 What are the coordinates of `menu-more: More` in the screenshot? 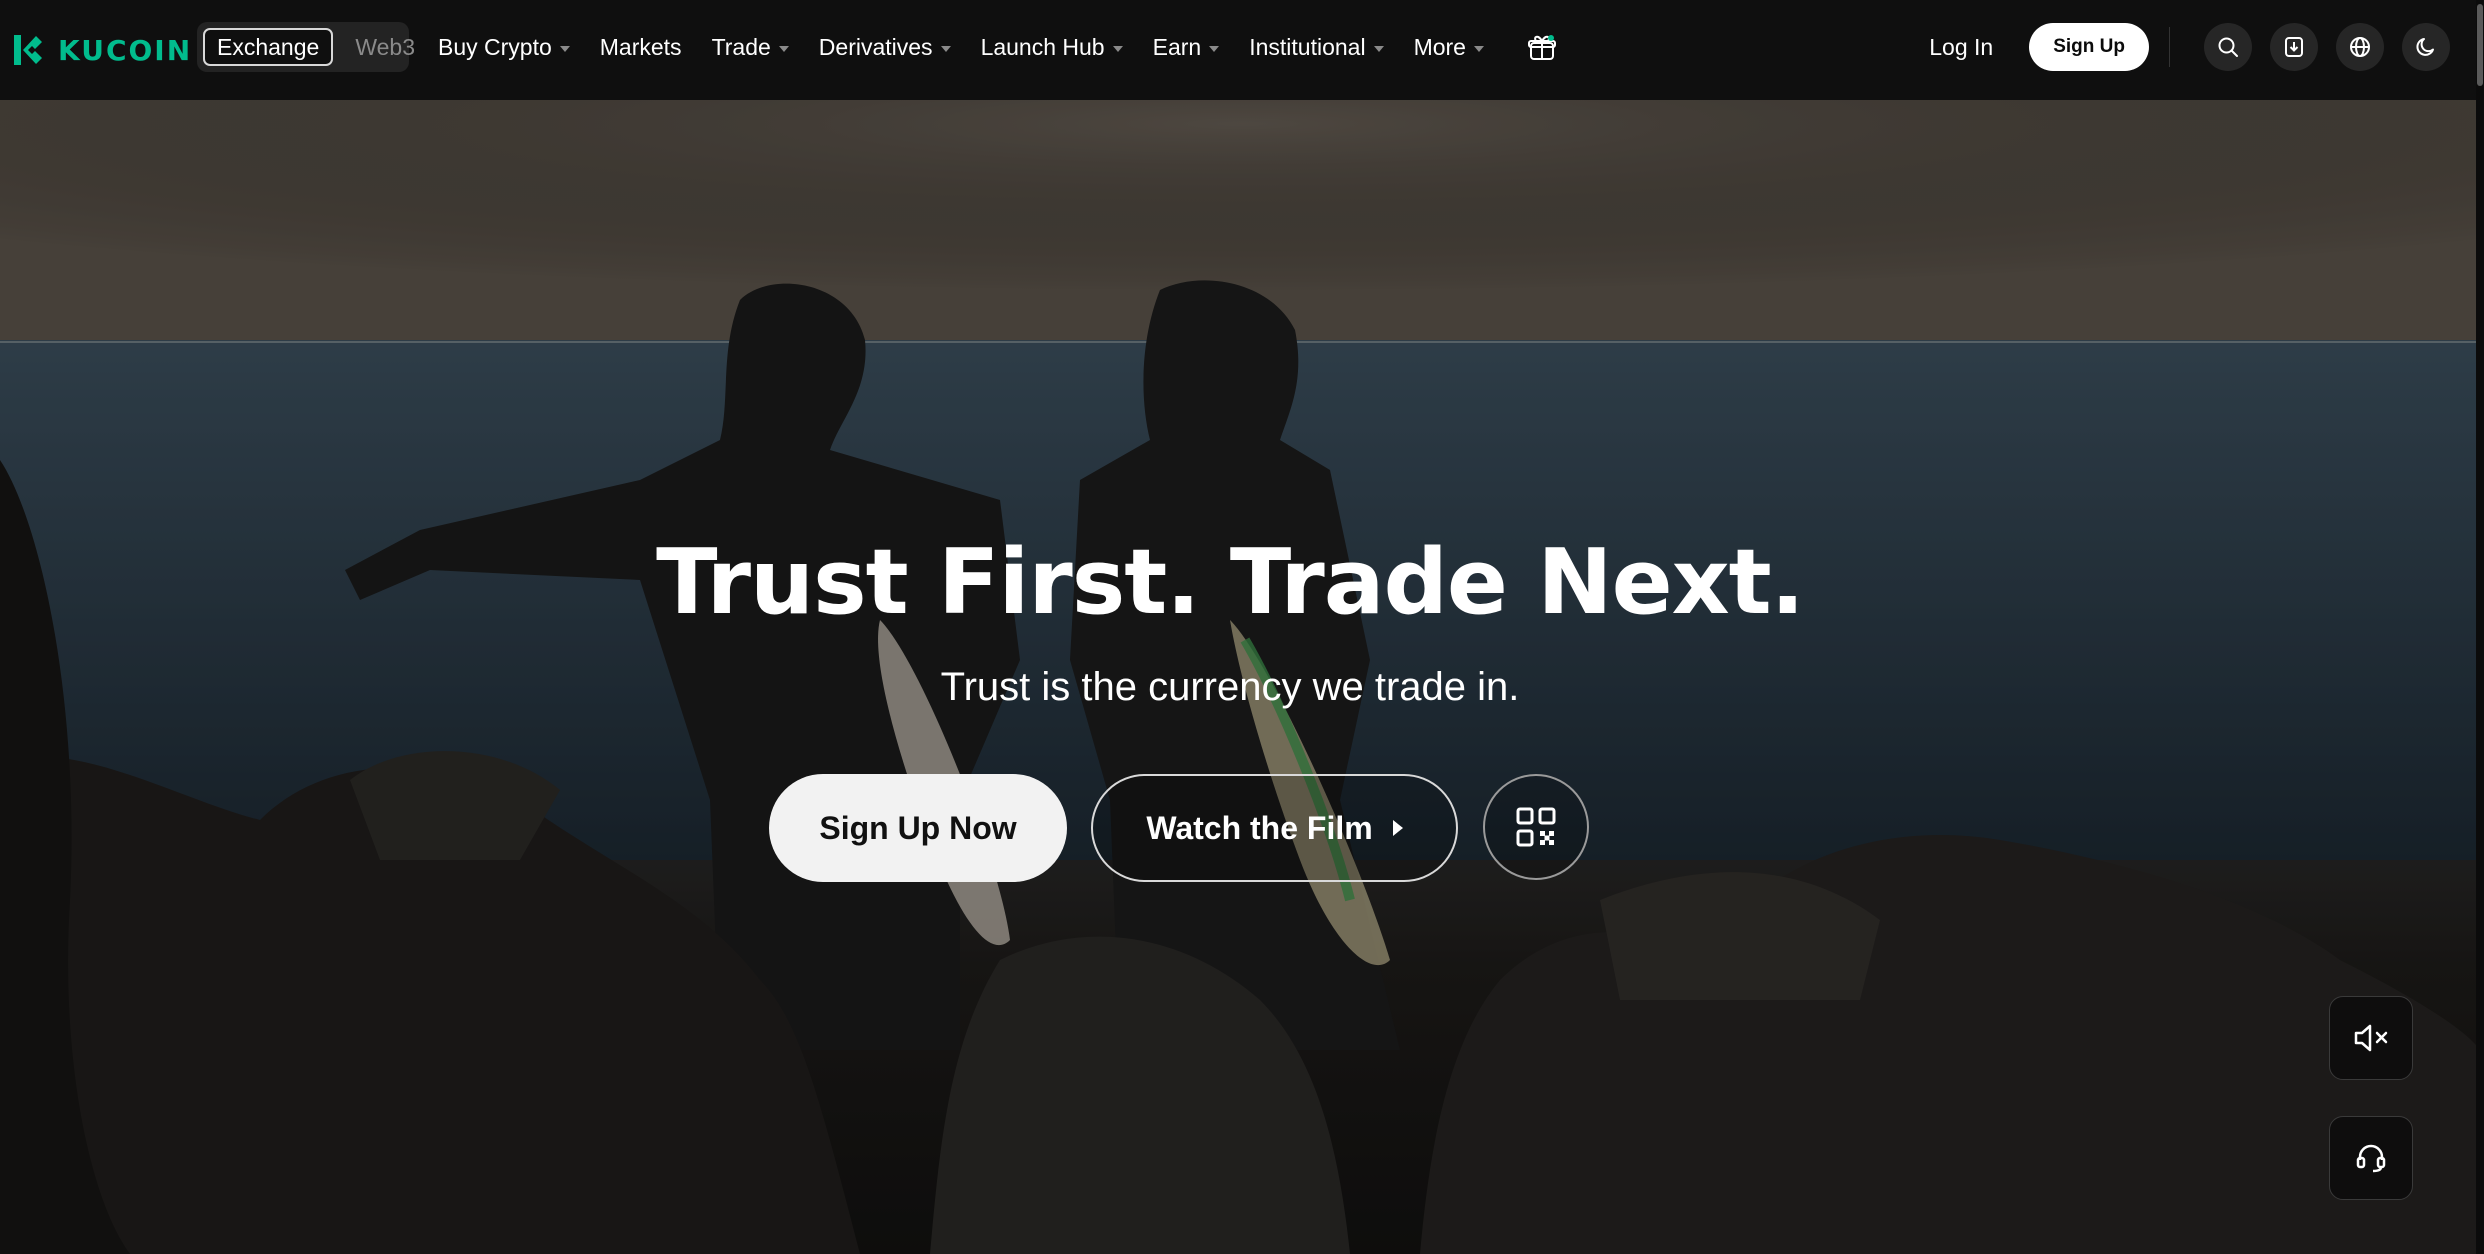 It's located at (1449, 47).